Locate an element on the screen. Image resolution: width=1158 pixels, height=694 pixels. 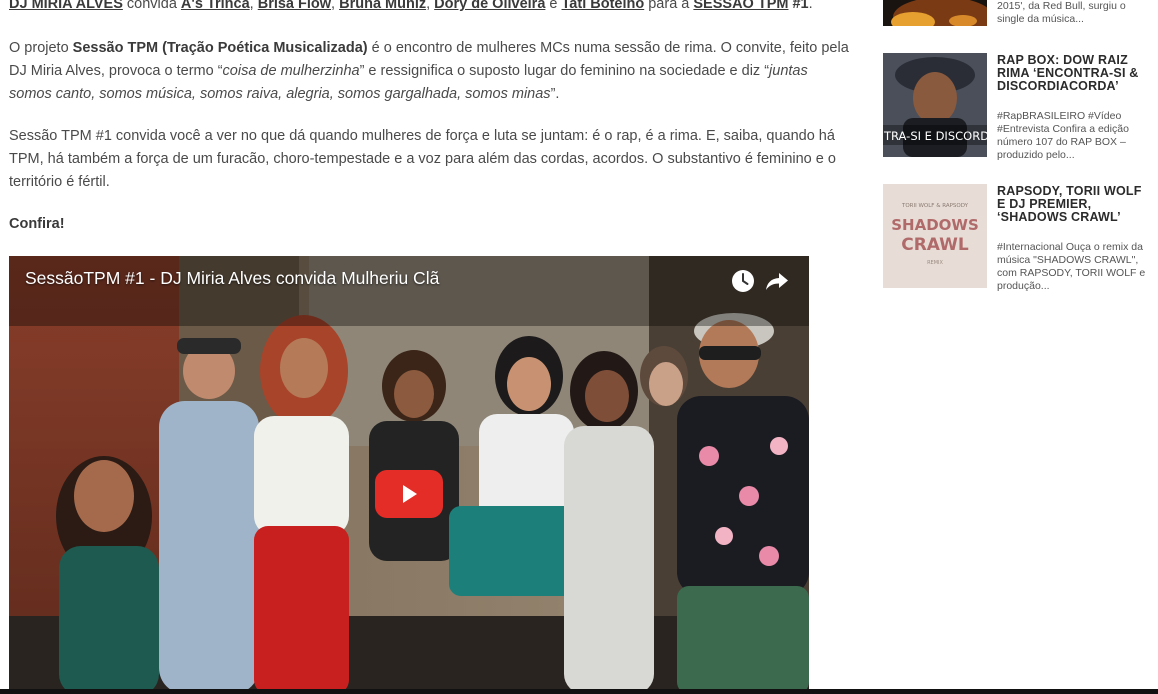
confira-text: Confira! is located at coordinates (37, 224).